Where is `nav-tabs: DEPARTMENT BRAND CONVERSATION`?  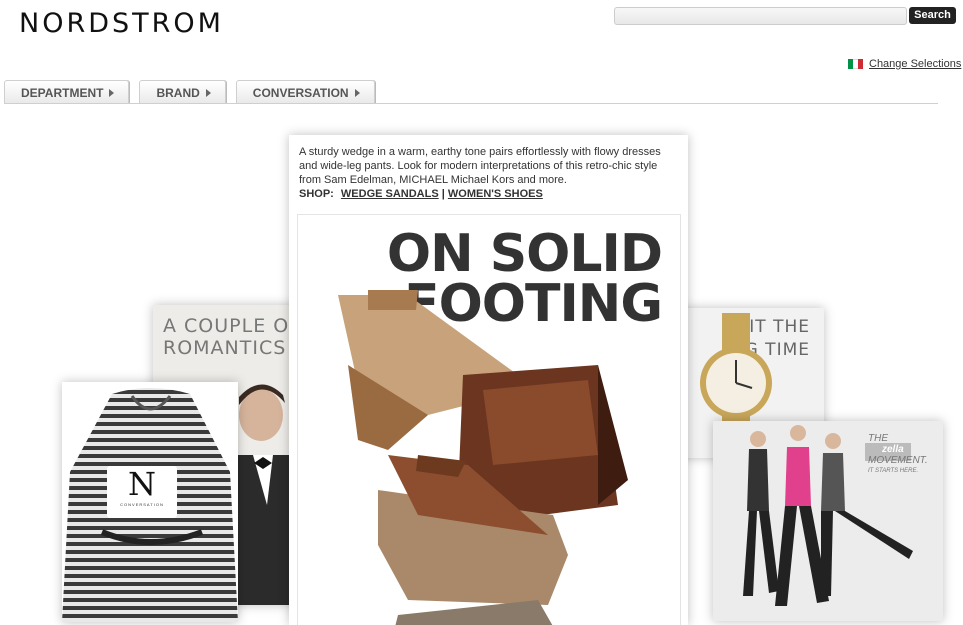
nav-tabs: DEPARTMENT BRAND CONVERSATION is located at coordinates (189, 92).